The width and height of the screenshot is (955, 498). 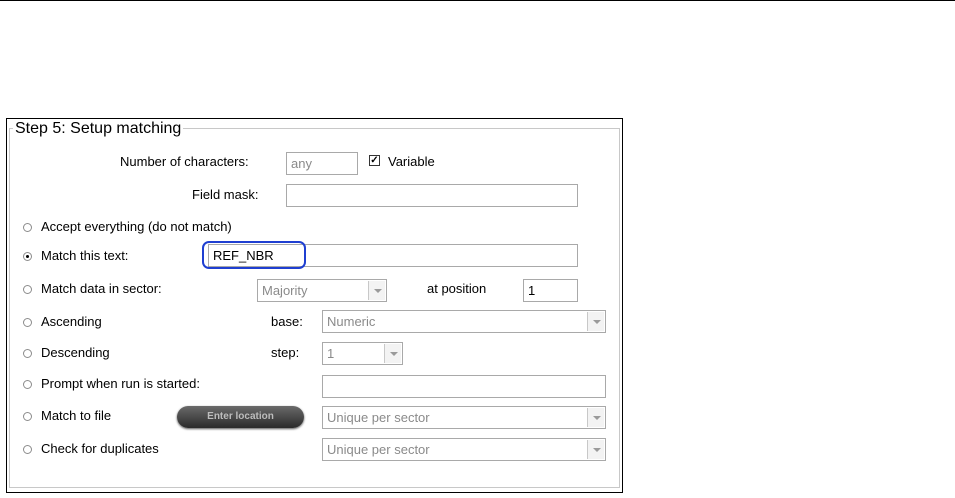 I want to click on accept-everything-label: Accept everything (do not match), so click(x=136, y=226).